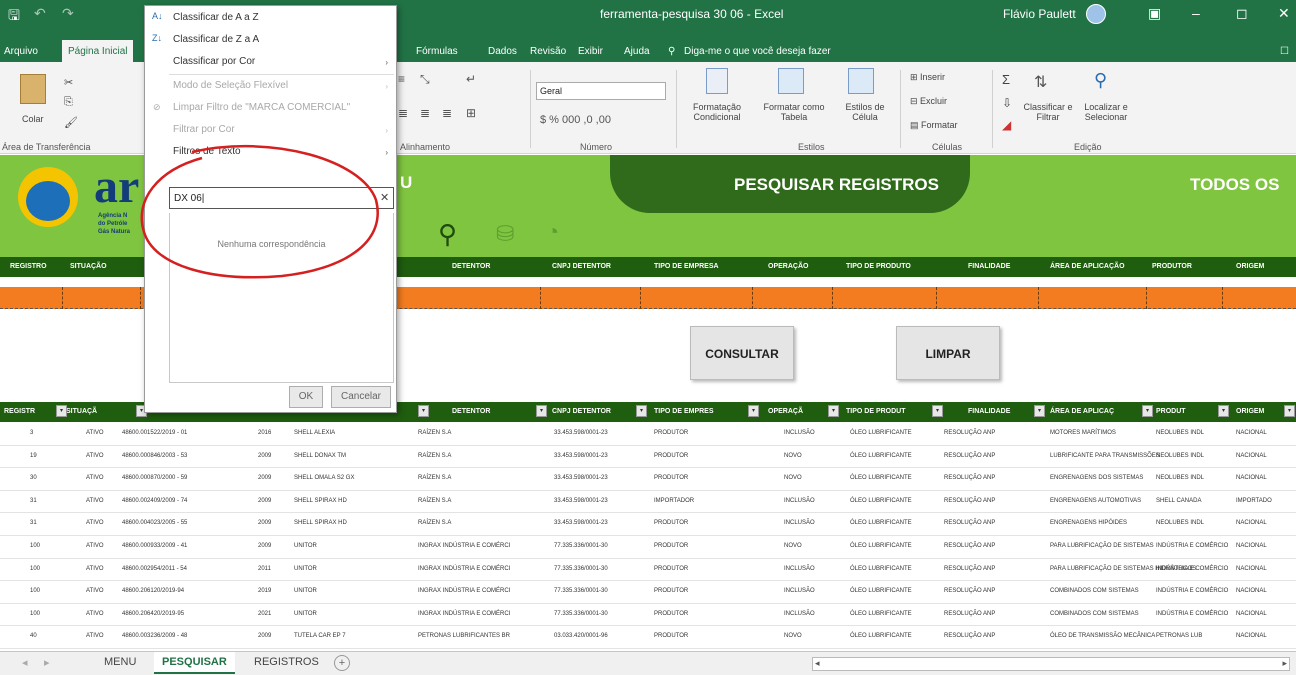  I want to click on cut-icon: ✂, so click(68, 82).